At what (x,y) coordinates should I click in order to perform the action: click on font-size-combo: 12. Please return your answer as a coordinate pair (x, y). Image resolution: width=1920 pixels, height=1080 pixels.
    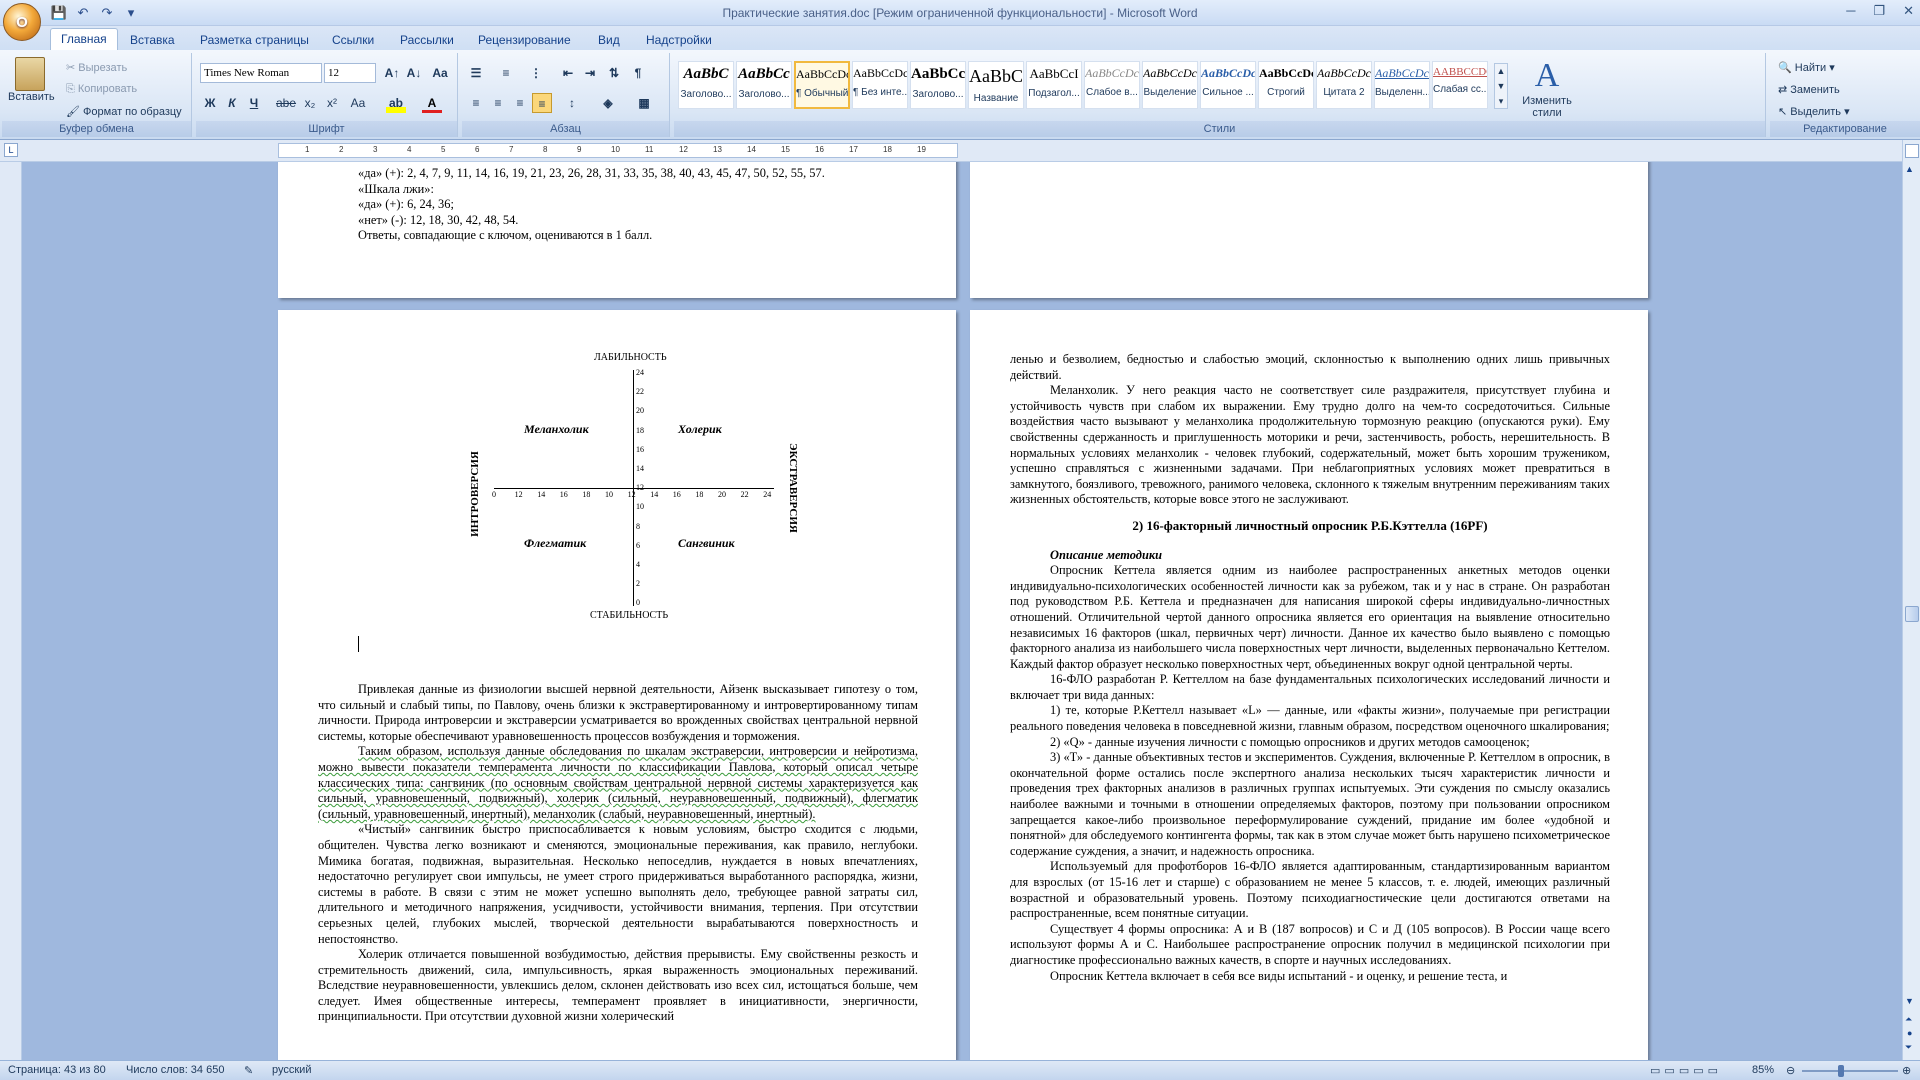
    Looking at the image, I should click on (350, 73).